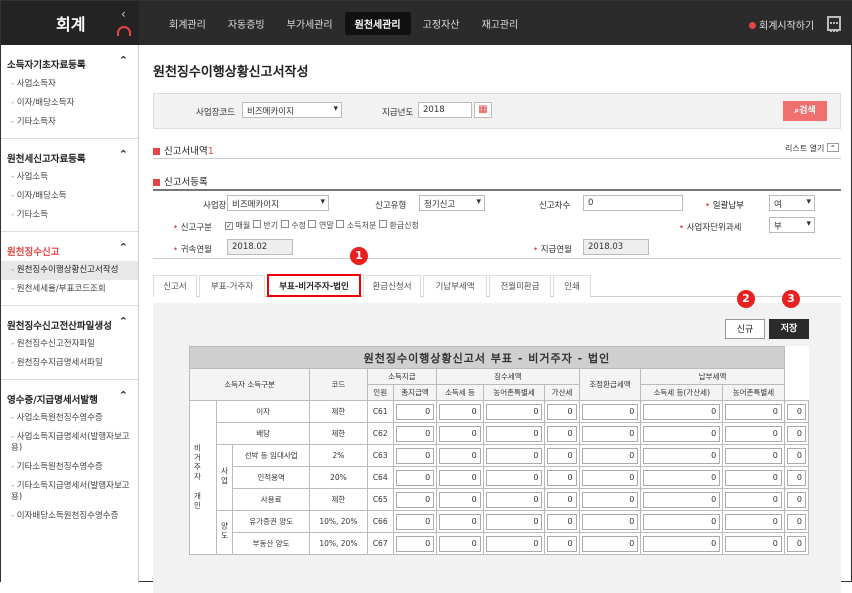  Describe the element at coordinates (293, 225) in the screenshot. I see `checkbox-revise: 수정` at that location.